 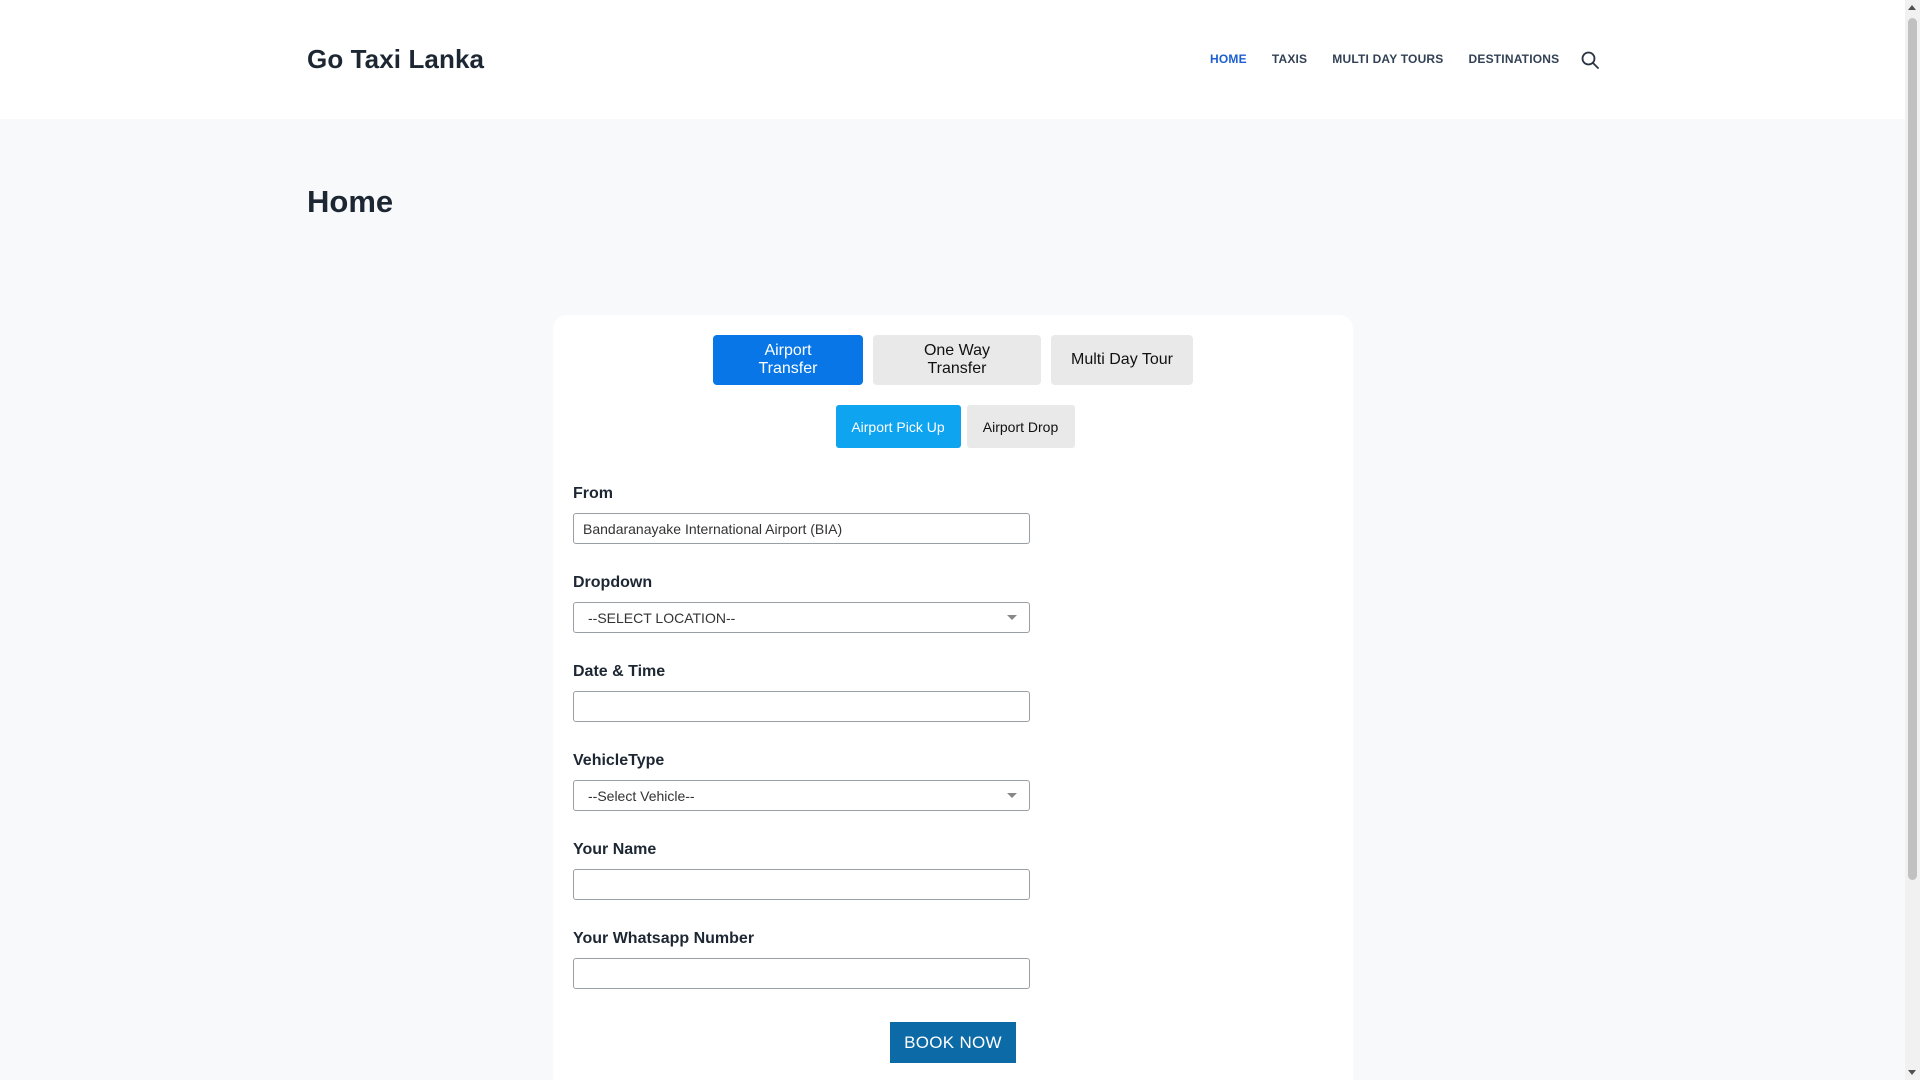 I want to click on scroll-down-arrow-icon, so click(x=1912, y=1072).